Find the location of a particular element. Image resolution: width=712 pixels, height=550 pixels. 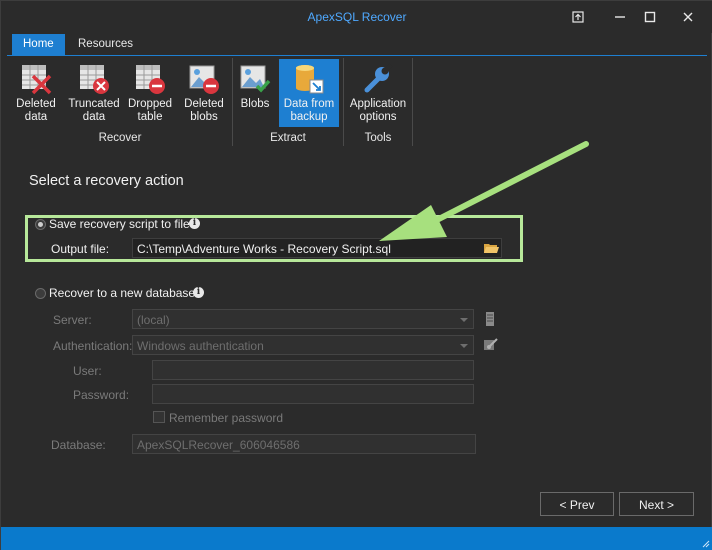

application-options-button: Application options is located at coordinates (378, 92).